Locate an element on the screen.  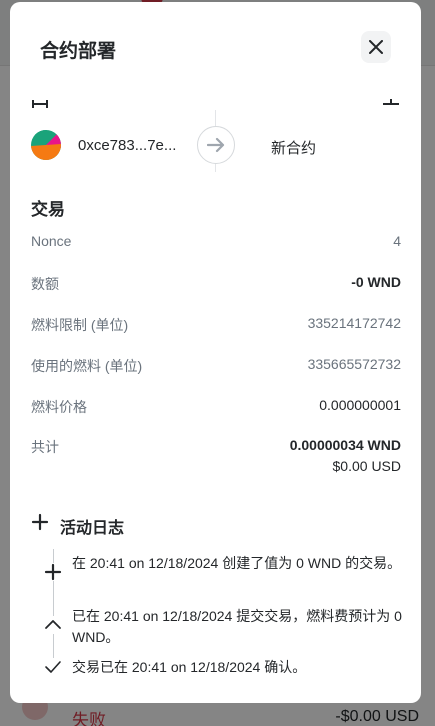
close-icon is located at coordinates (376, 47).